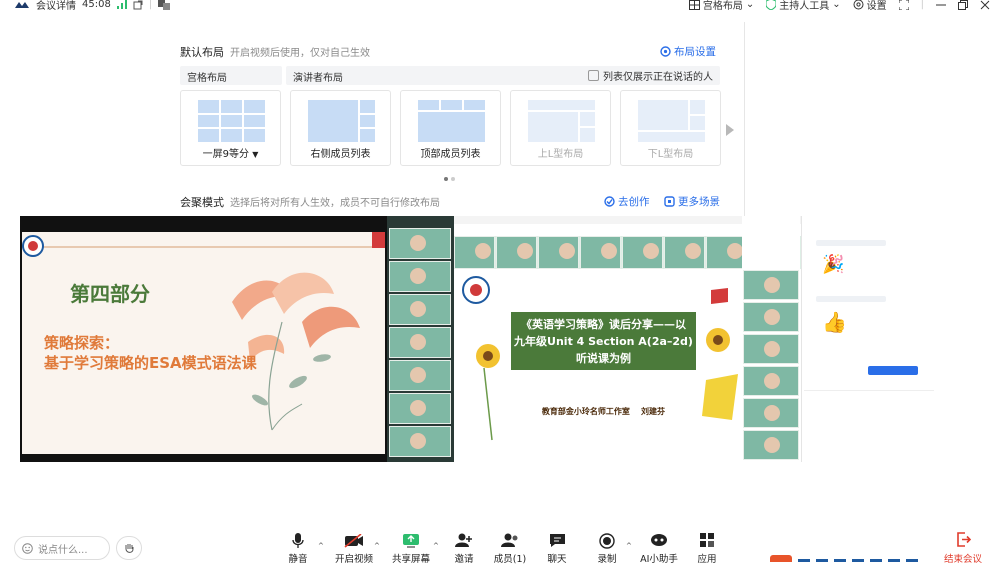 The width and height of the screenshot is (1000, 565). I want to click on top-bar: 会议详情 45:08 | 宫格布局 ⌄ 主持人工具 ⌄ 设置 |, so click(500, 7).